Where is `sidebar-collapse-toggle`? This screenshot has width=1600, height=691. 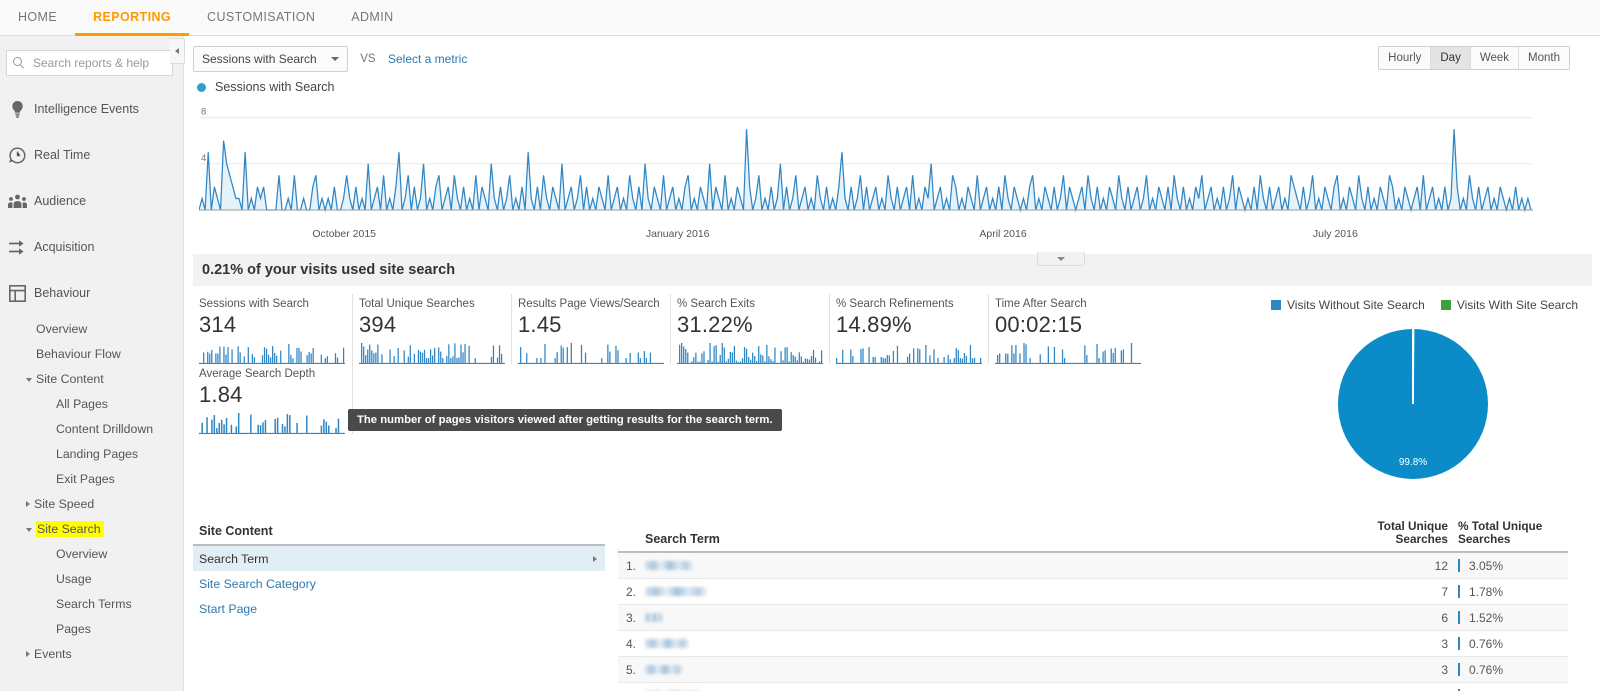 sidebar-collapse-toggle is located at coordinates (177, 51).